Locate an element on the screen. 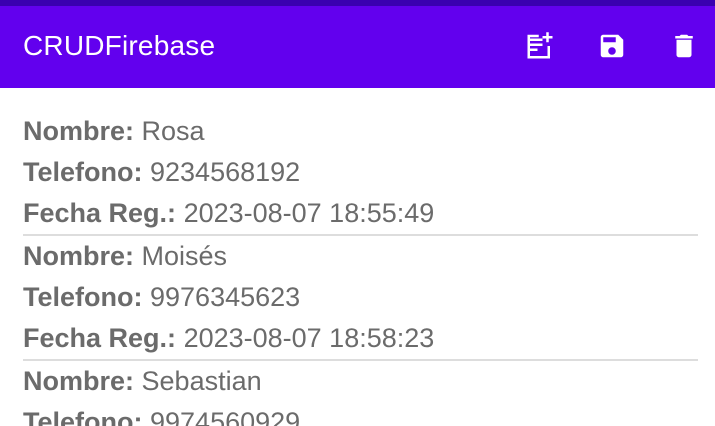 The width and height of the screenshot is (715, 426). list-item: Nombre: Sebastian Telefono: 9974560929 is located at coordinates (337, 393).